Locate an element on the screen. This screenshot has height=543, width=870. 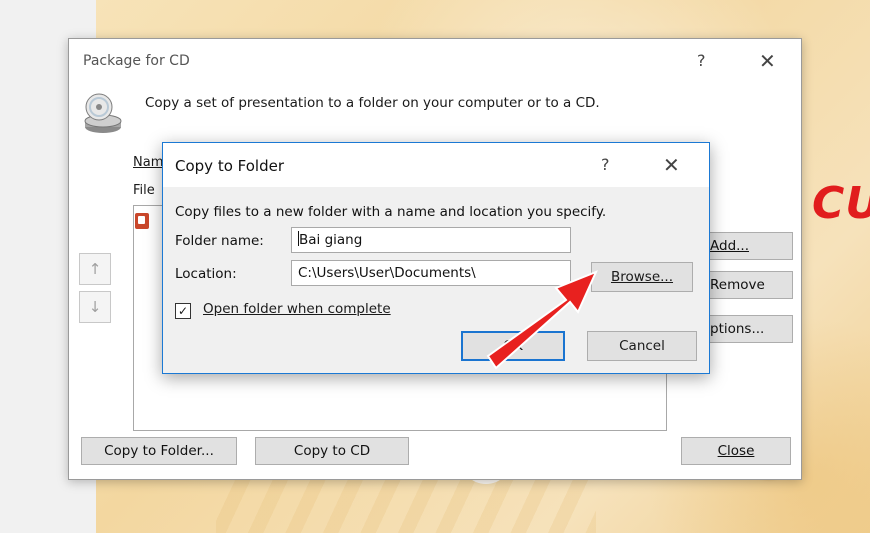
dialog-titlebar: Copy to Folder ? ✕ is located at coordinates (436, 165).